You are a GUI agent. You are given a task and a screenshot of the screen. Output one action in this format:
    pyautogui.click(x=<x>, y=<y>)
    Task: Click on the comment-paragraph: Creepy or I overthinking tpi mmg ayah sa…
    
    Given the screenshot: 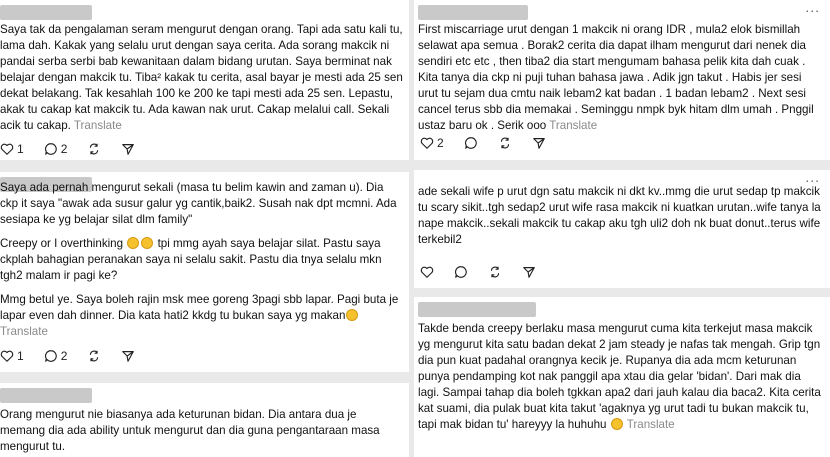 What is the action you would take?
    pyautogui.click(x=191, y=259)
    